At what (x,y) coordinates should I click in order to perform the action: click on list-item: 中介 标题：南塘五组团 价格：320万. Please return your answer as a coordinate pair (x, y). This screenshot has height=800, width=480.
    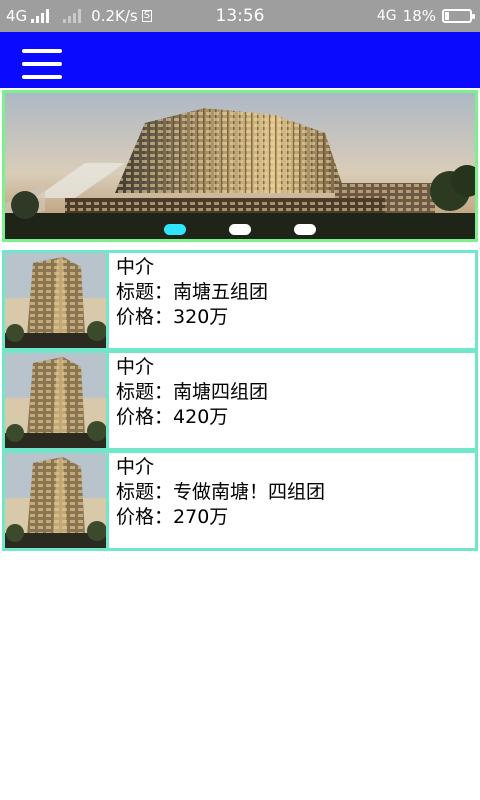
    Looking at the image, I should click on (240, 300).